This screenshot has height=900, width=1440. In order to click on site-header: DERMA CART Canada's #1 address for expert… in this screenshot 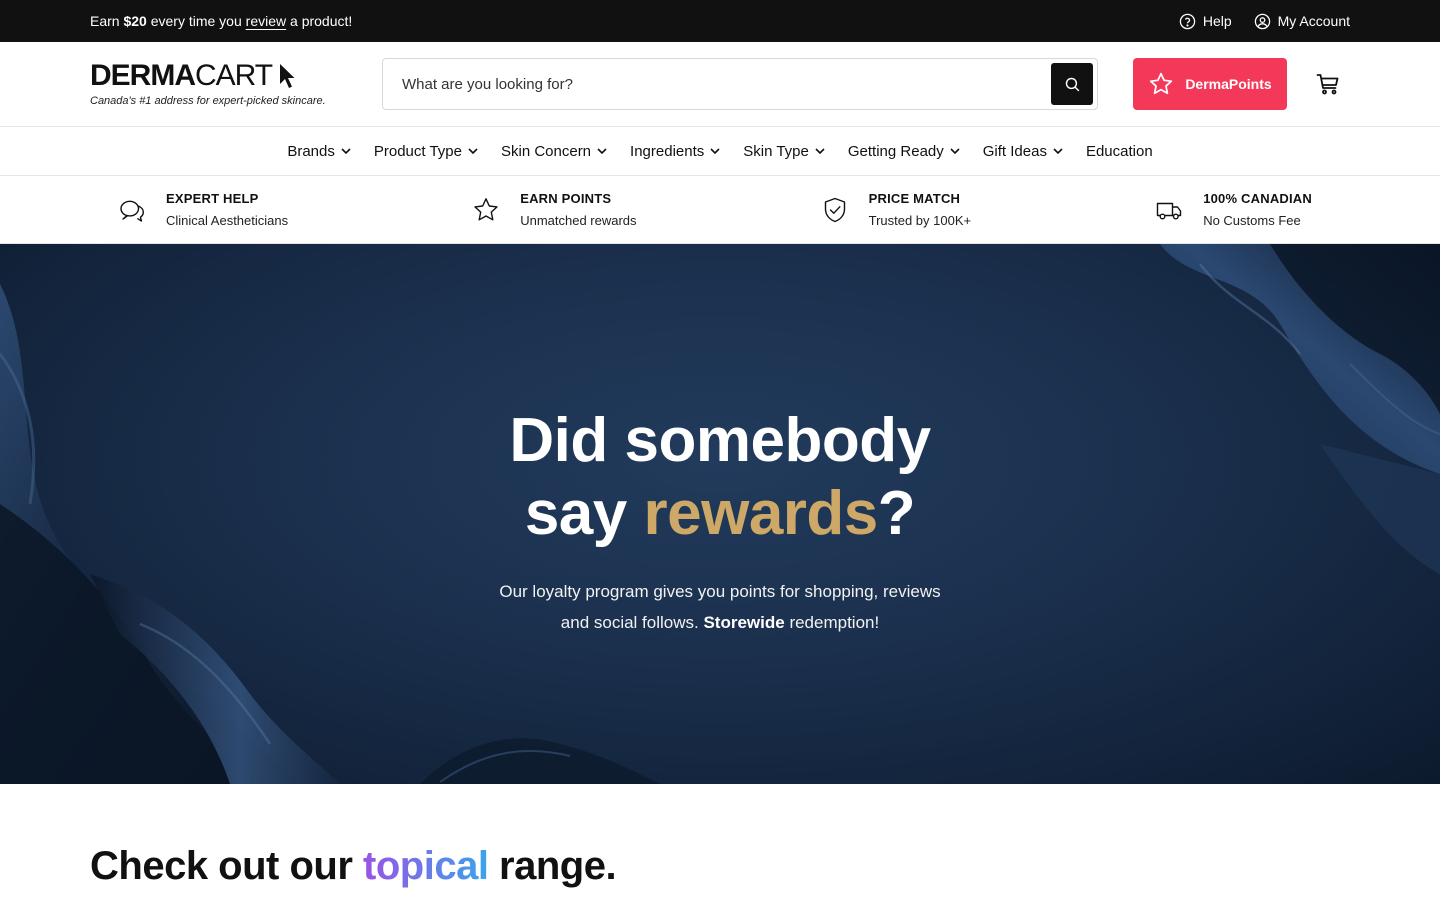, I will do `click(720, 84)`.